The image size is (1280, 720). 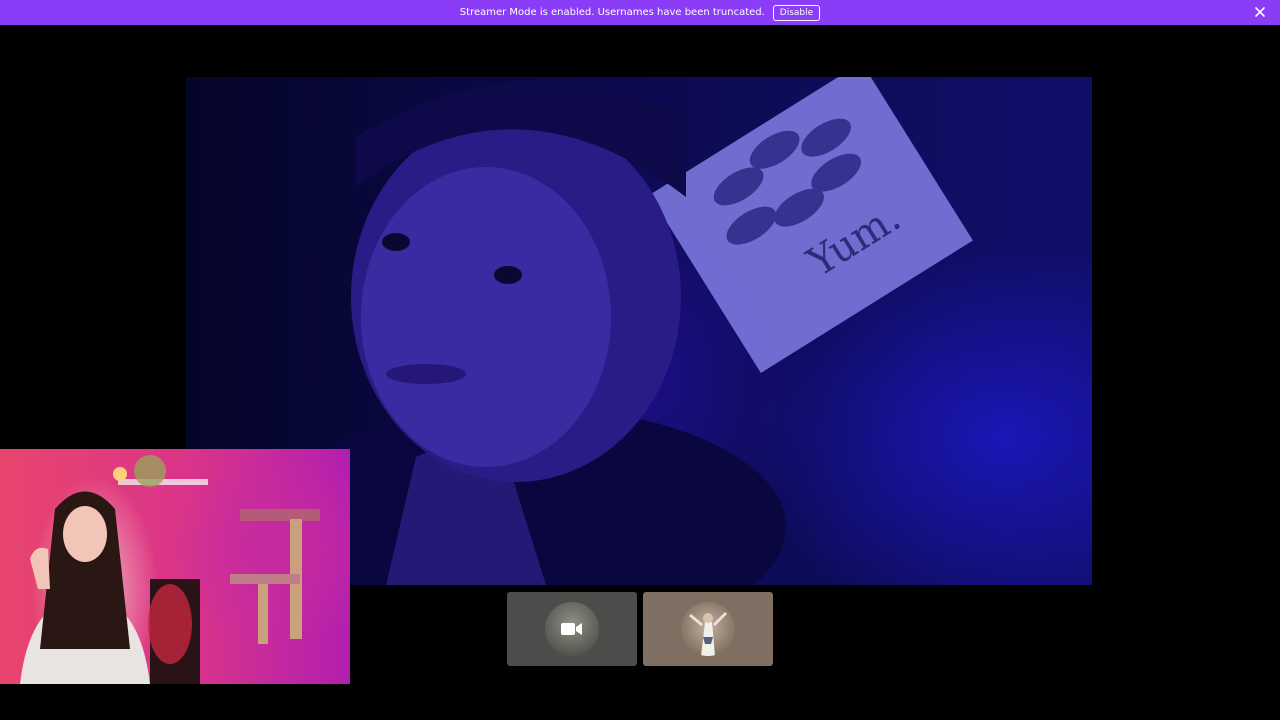 I want to click on video-camera-icon, so click(x=571, y=629).